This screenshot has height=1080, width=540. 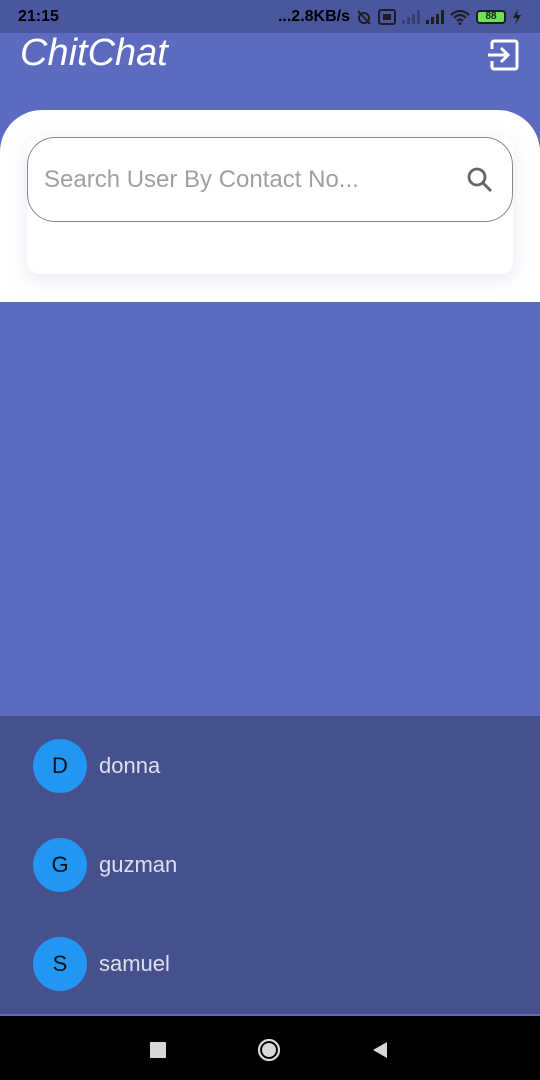 I want to click on alarm-off-icon, so click(x=364, y=17).